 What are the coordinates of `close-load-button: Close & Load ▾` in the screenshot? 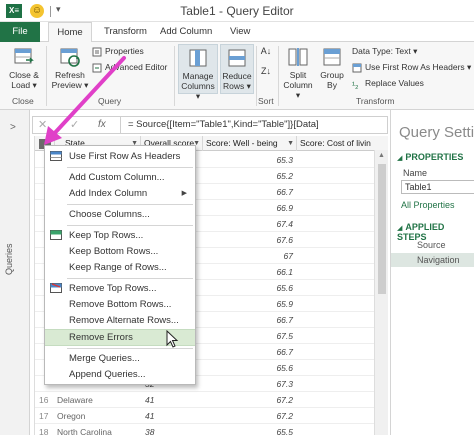 It's located at (24, 68).